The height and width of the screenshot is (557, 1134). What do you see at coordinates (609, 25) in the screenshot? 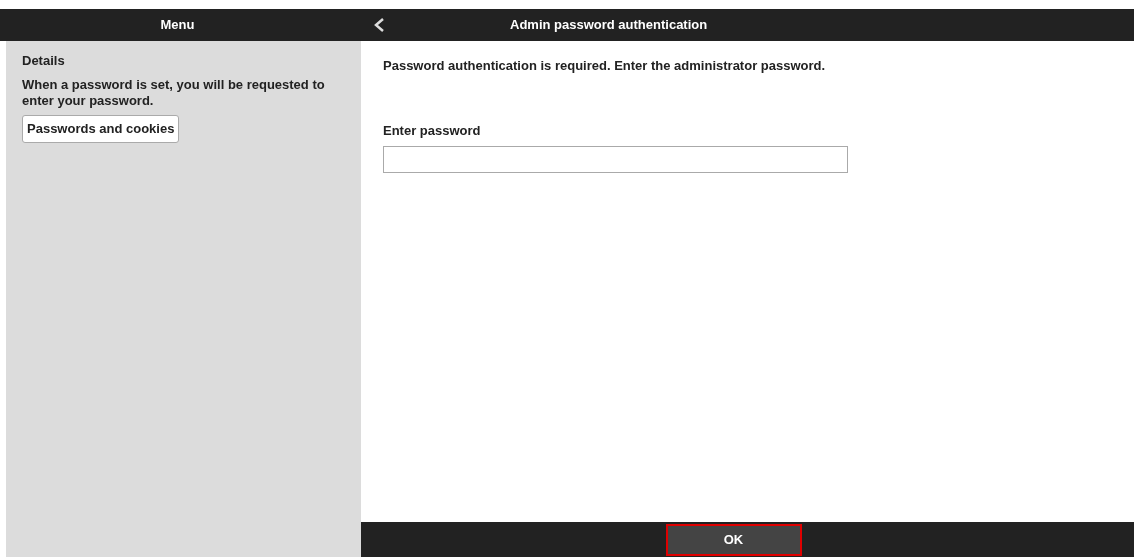
I see `page-title: Admin password authentication` at bounding box center [609, 25].